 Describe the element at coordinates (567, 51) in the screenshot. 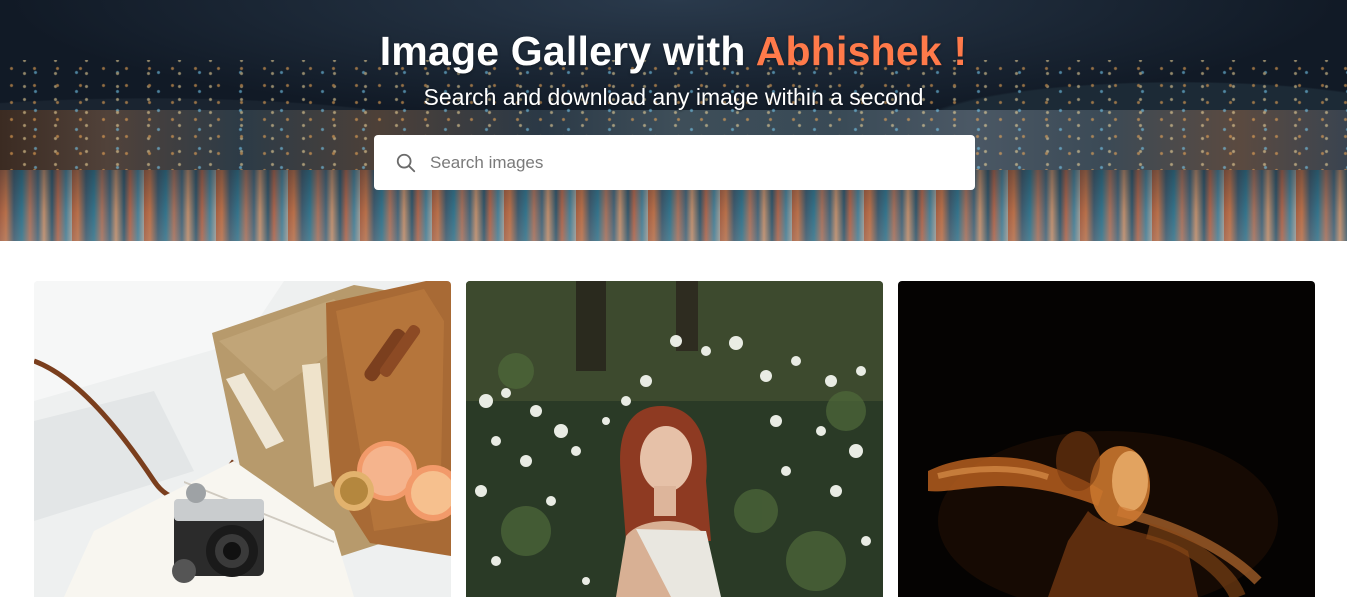

I see `page-title-main: Image Gallery with` at that location.